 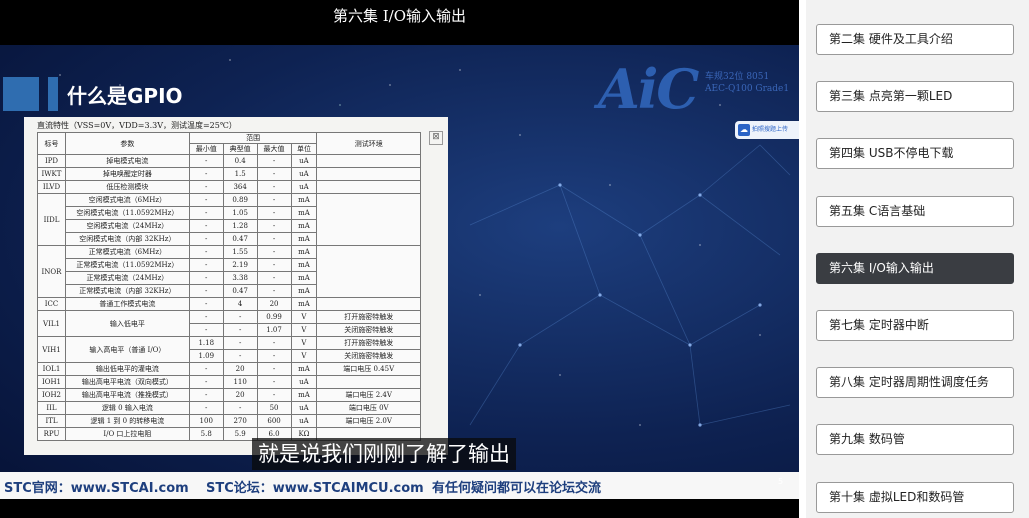 I want to click on table-row: ICC 普通工作模式电流 - 4 20 mA, so click(x=229, y=304).